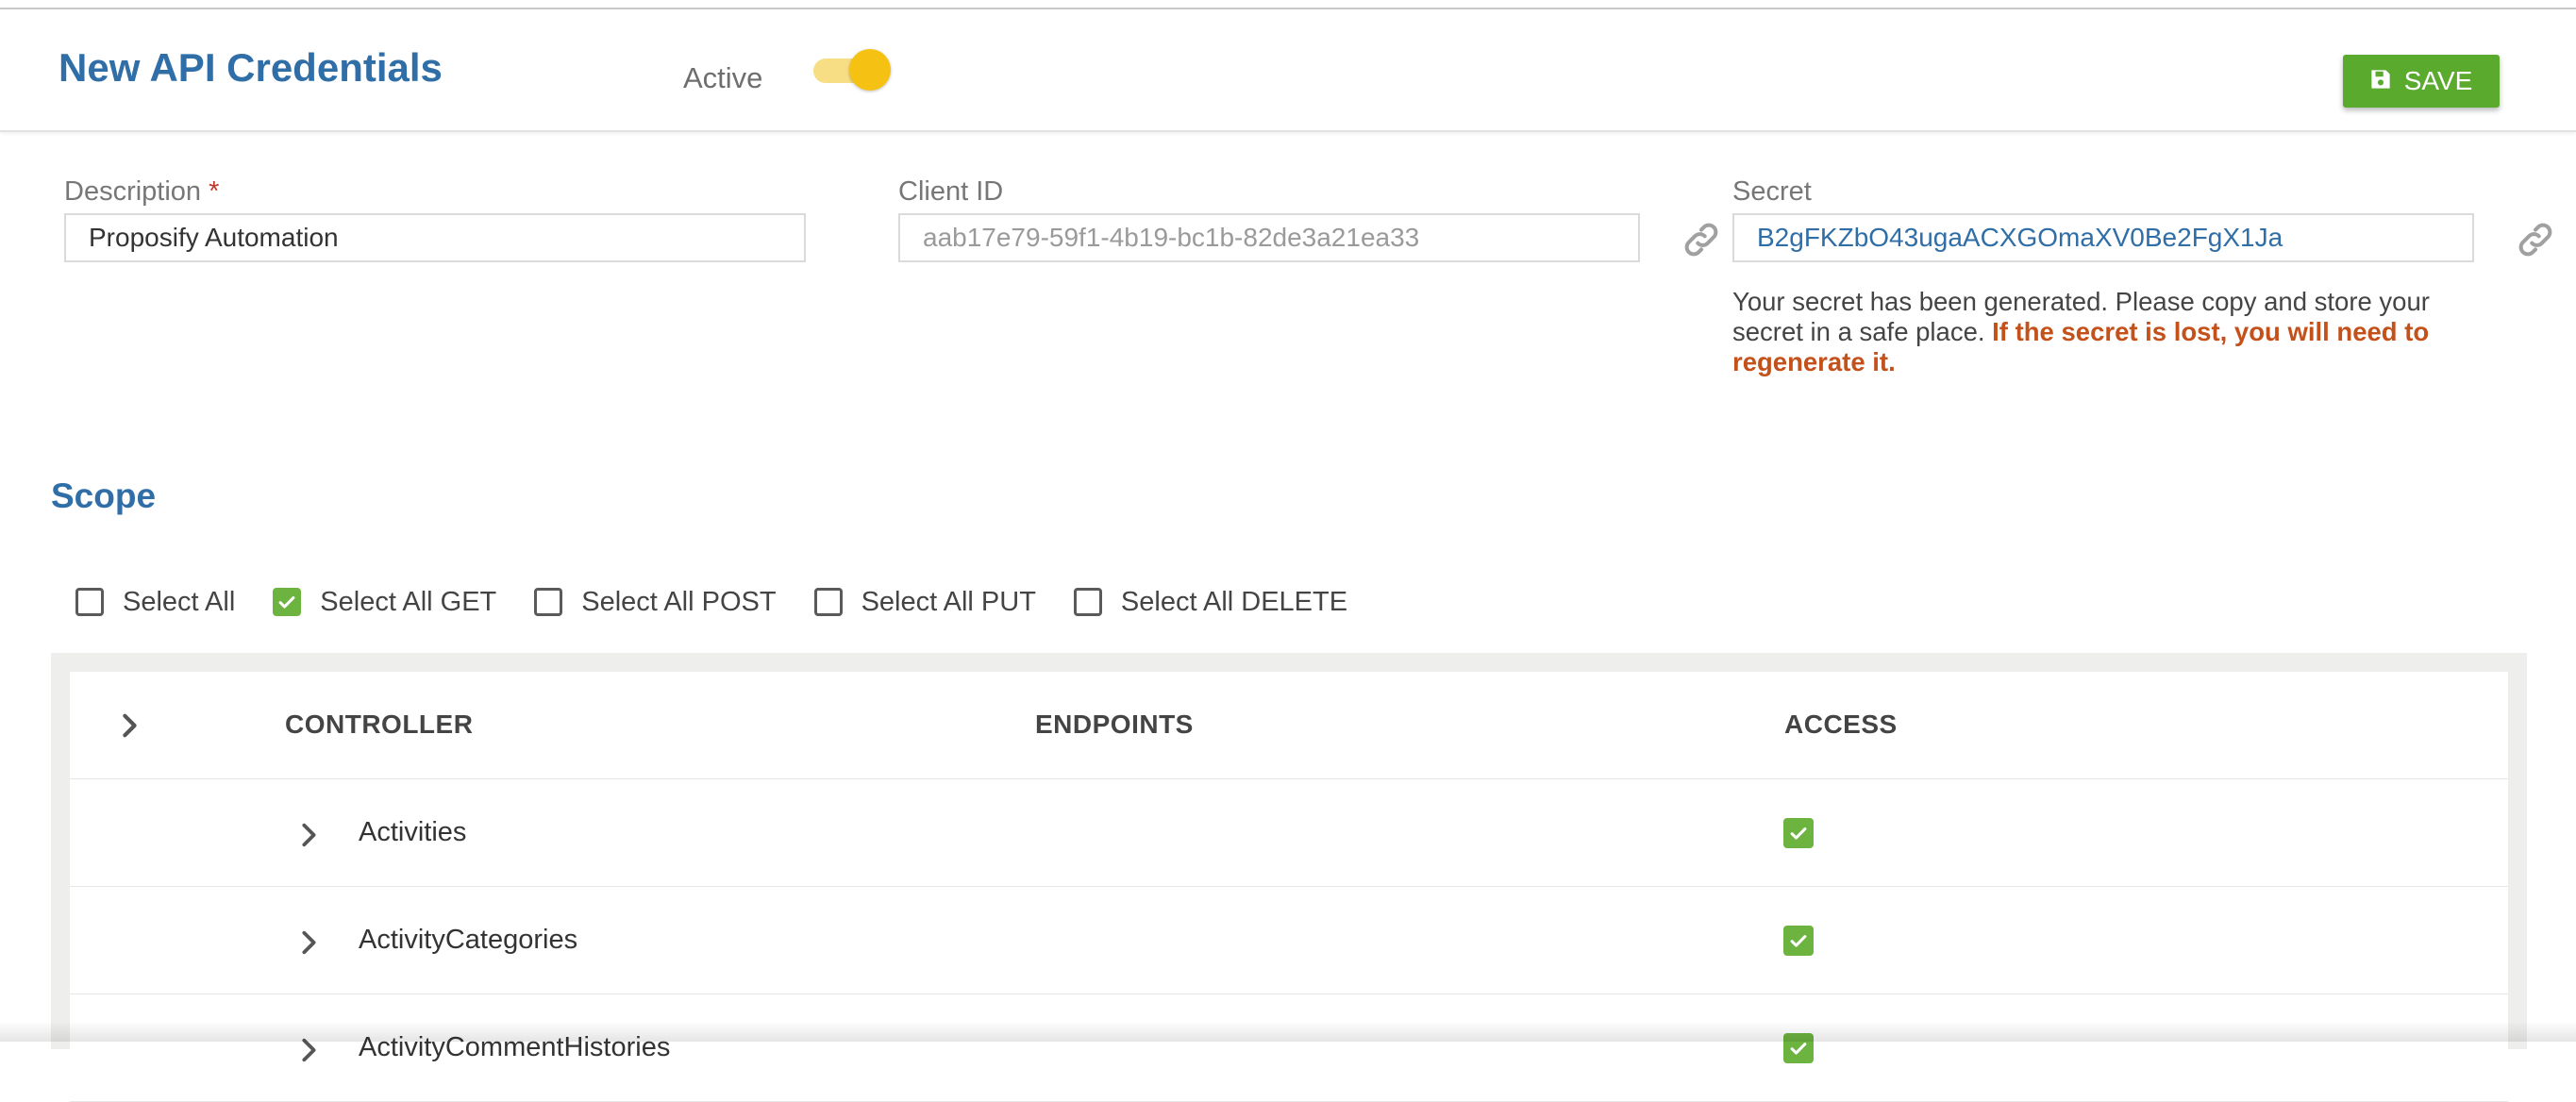 Image resolution: width=2576 pixels, height=1102 pixels. What do you see at coordinates (1114, 725) in the screenshot?
I see `column-header-endpoints: ENDPOINTS` at bounding box center [1114, 725].